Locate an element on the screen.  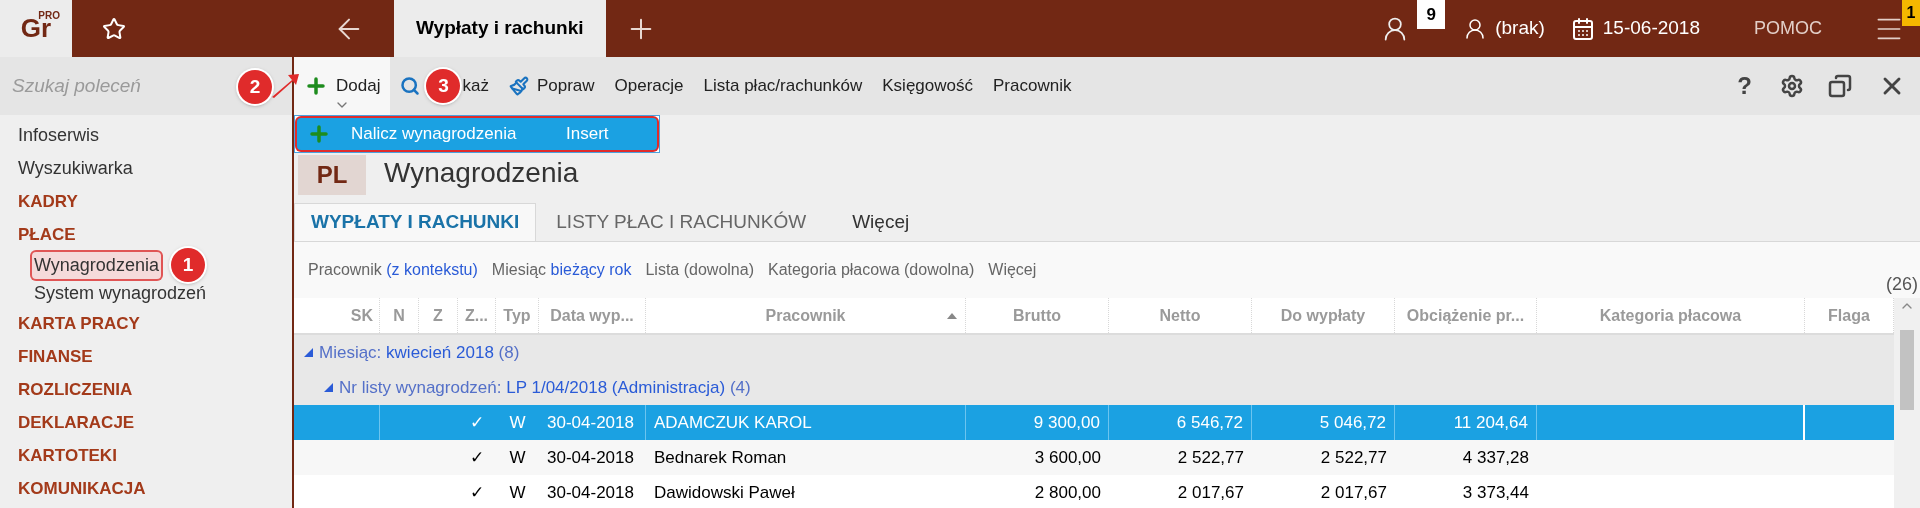
filter-link: Pracownik (z kontekstu) is located at coordinates (393, 270).